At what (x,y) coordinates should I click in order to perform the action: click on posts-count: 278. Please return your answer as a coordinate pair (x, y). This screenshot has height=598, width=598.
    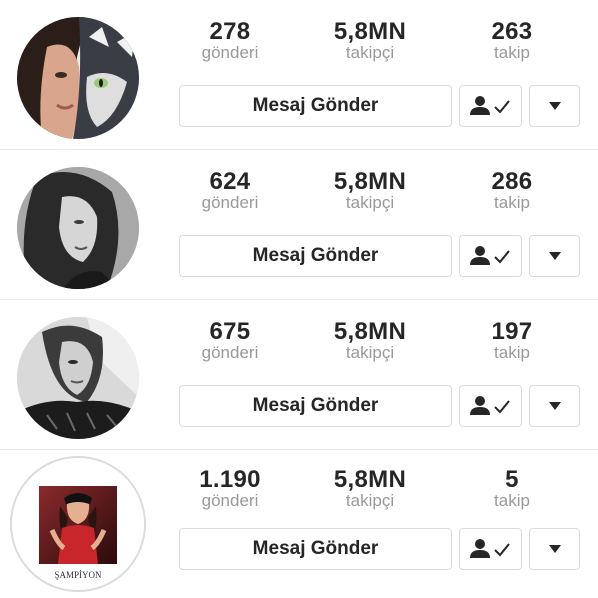
    Looking at the image, I should click on (230, 31).